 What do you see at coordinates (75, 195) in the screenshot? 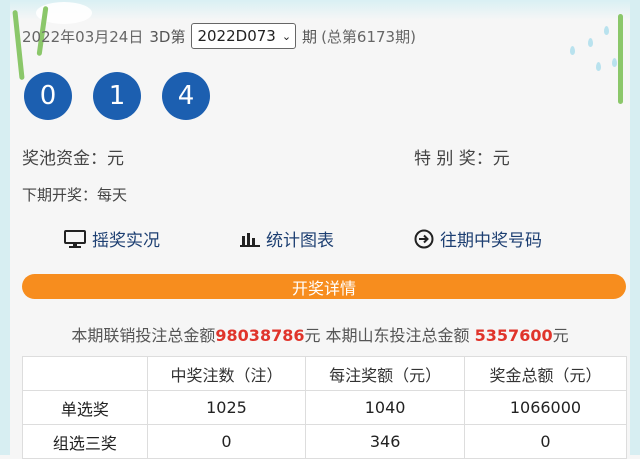
I see `next-draw-label: 下期开奖：每天` at bounding box center [75, 195].